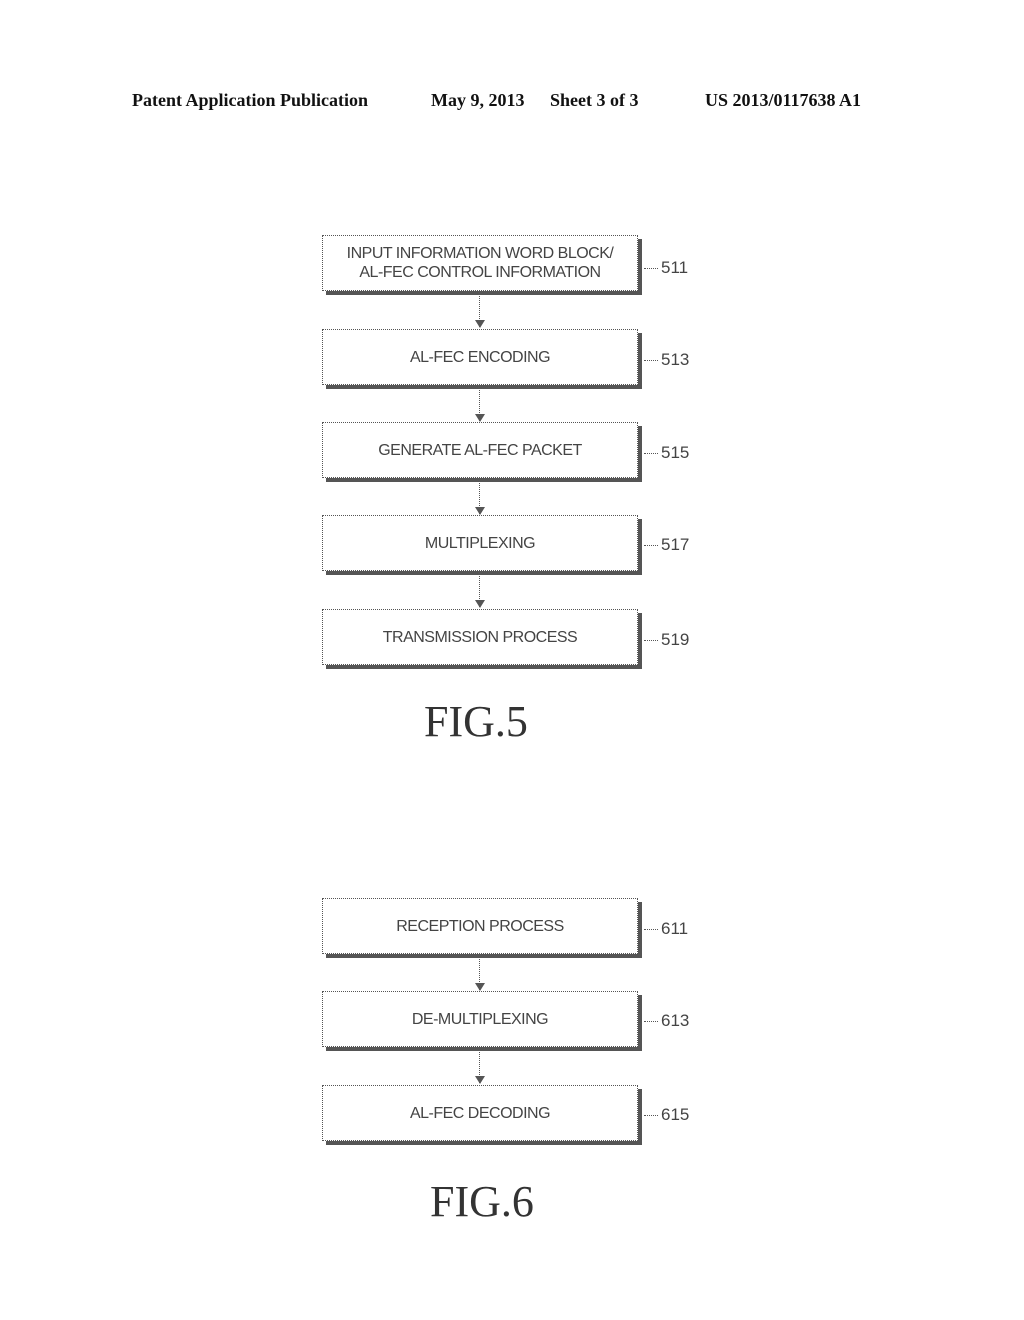  Describe the element at coordinates (675, 639) in the screenshot. I see `ref-number: 519` at that location.